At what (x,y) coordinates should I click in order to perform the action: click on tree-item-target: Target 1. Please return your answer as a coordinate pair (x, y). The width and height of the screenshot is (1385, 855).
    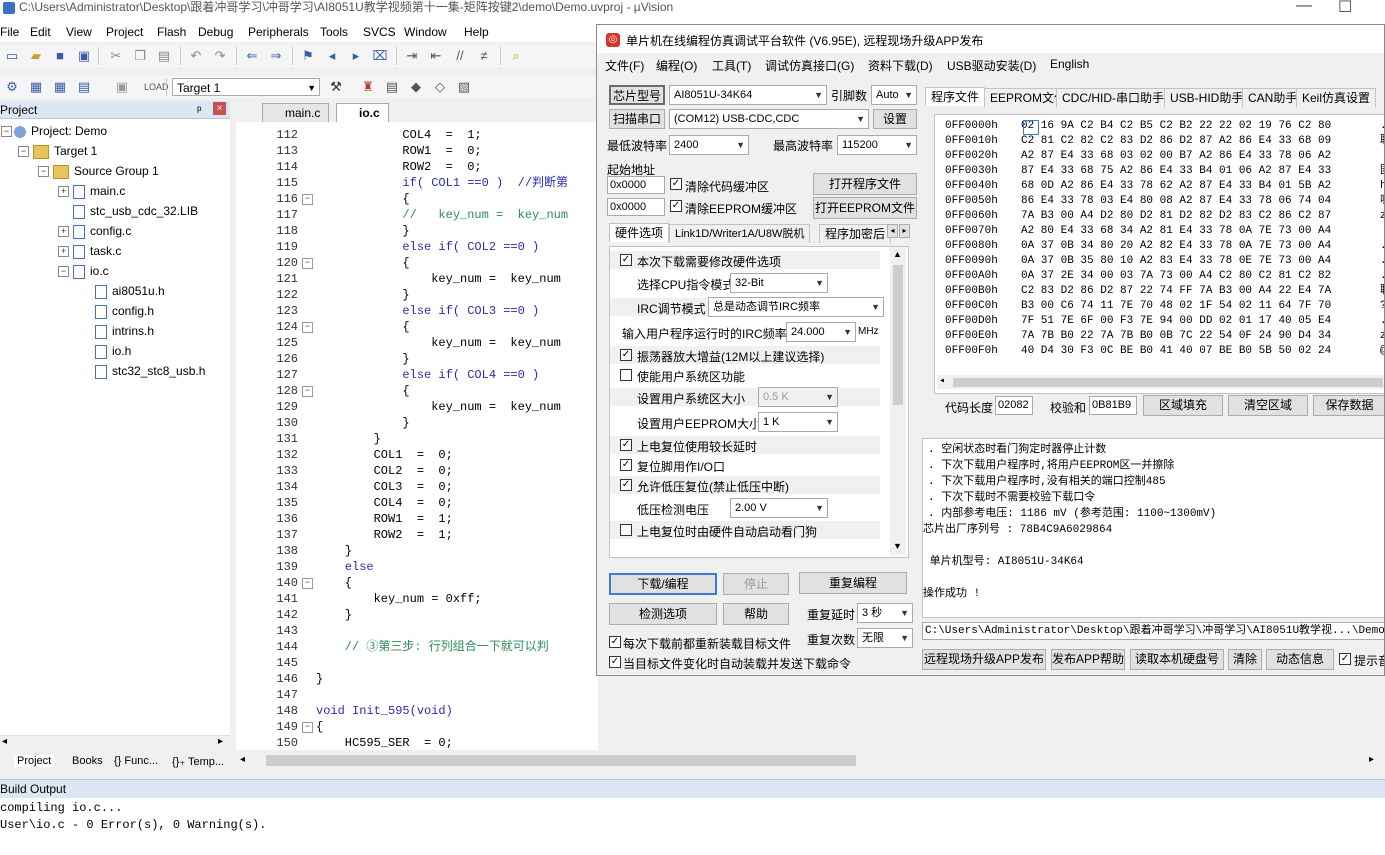
    Looking at the image, I should click on (65, 151).